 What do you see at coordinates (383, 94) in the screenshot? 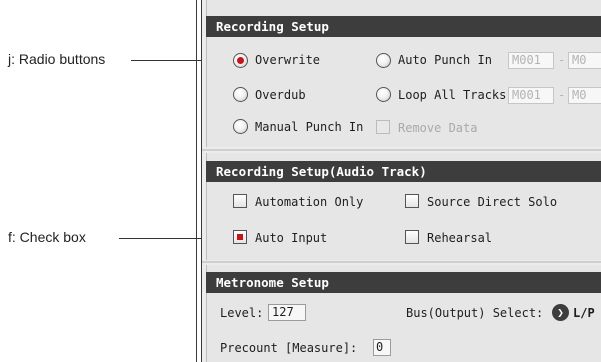
I see `loop-all-tracks-radio` at bounding box center [383, 94].